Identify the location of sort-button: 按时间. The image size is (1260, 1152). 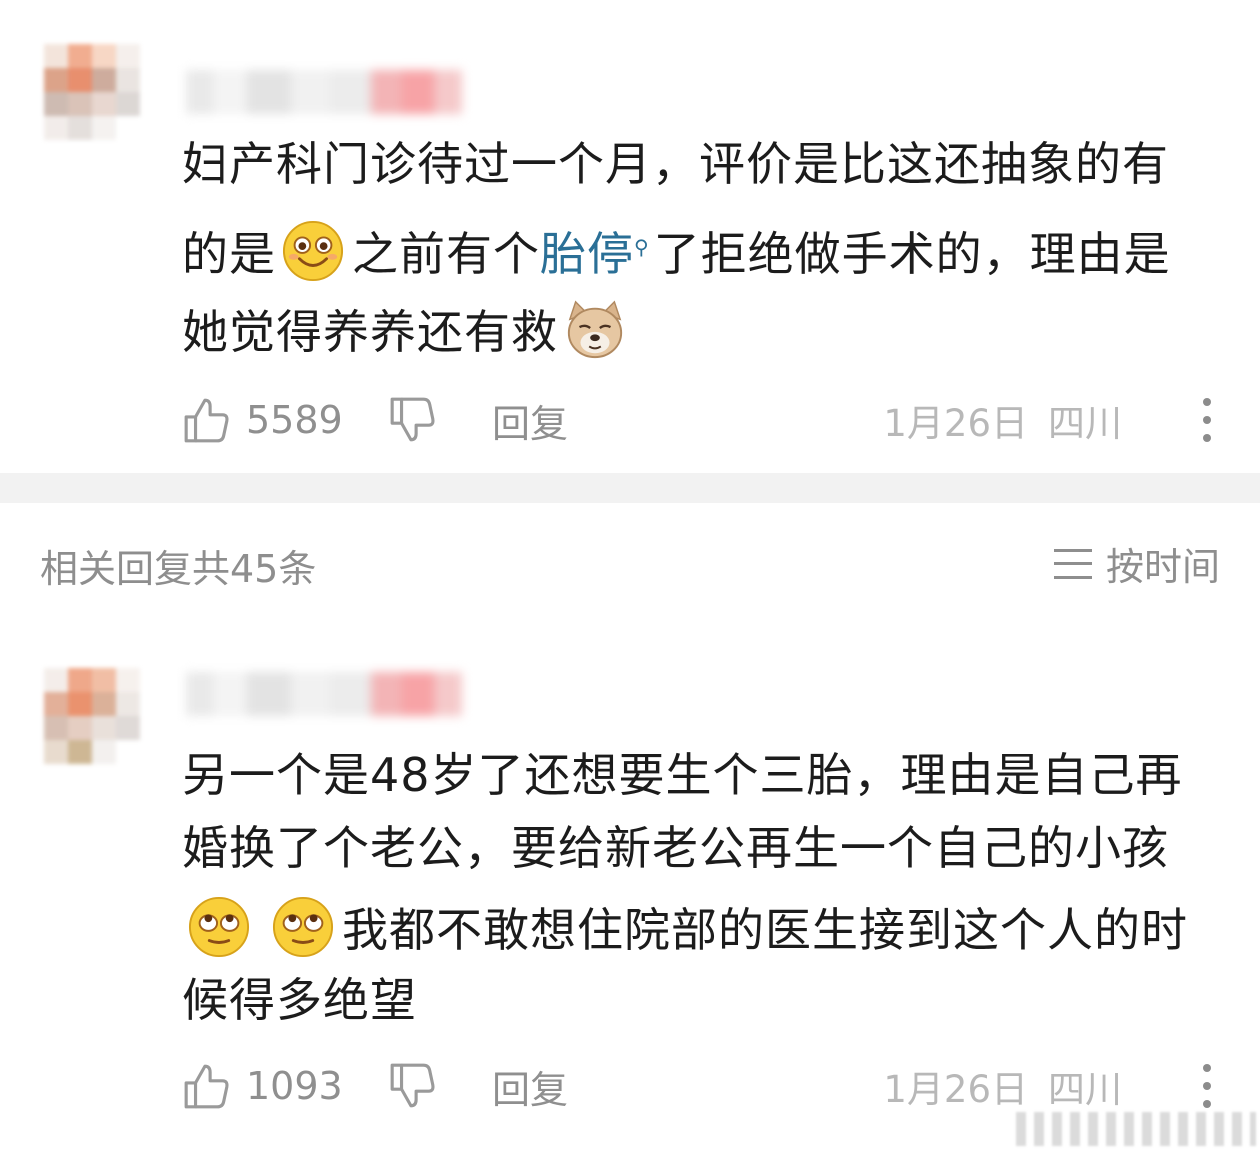
(1136, 563).